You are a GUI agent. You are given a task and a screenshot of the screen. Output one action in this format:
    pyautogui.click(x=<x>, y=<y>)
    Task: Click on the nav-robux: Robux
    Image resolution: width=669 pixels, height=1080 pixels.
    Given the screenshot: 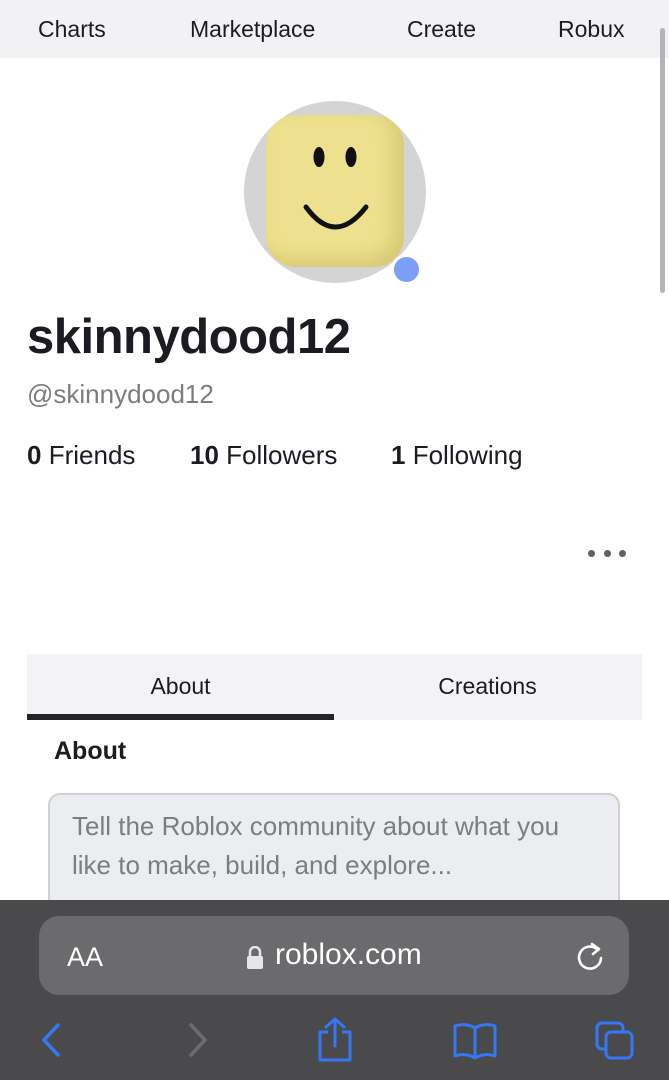 What is the action you would take?
    pyautogui.click(x=591, y=29)
    